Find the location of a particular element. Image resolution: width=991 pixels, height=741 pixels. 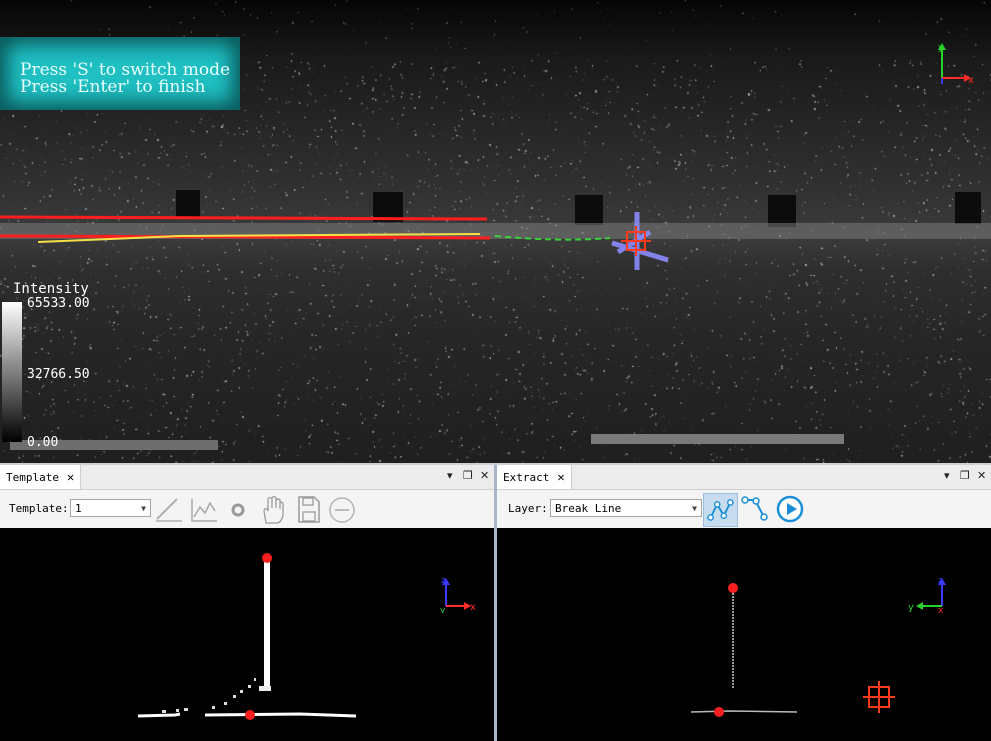

point-icon is located at coordinates (238, 509).